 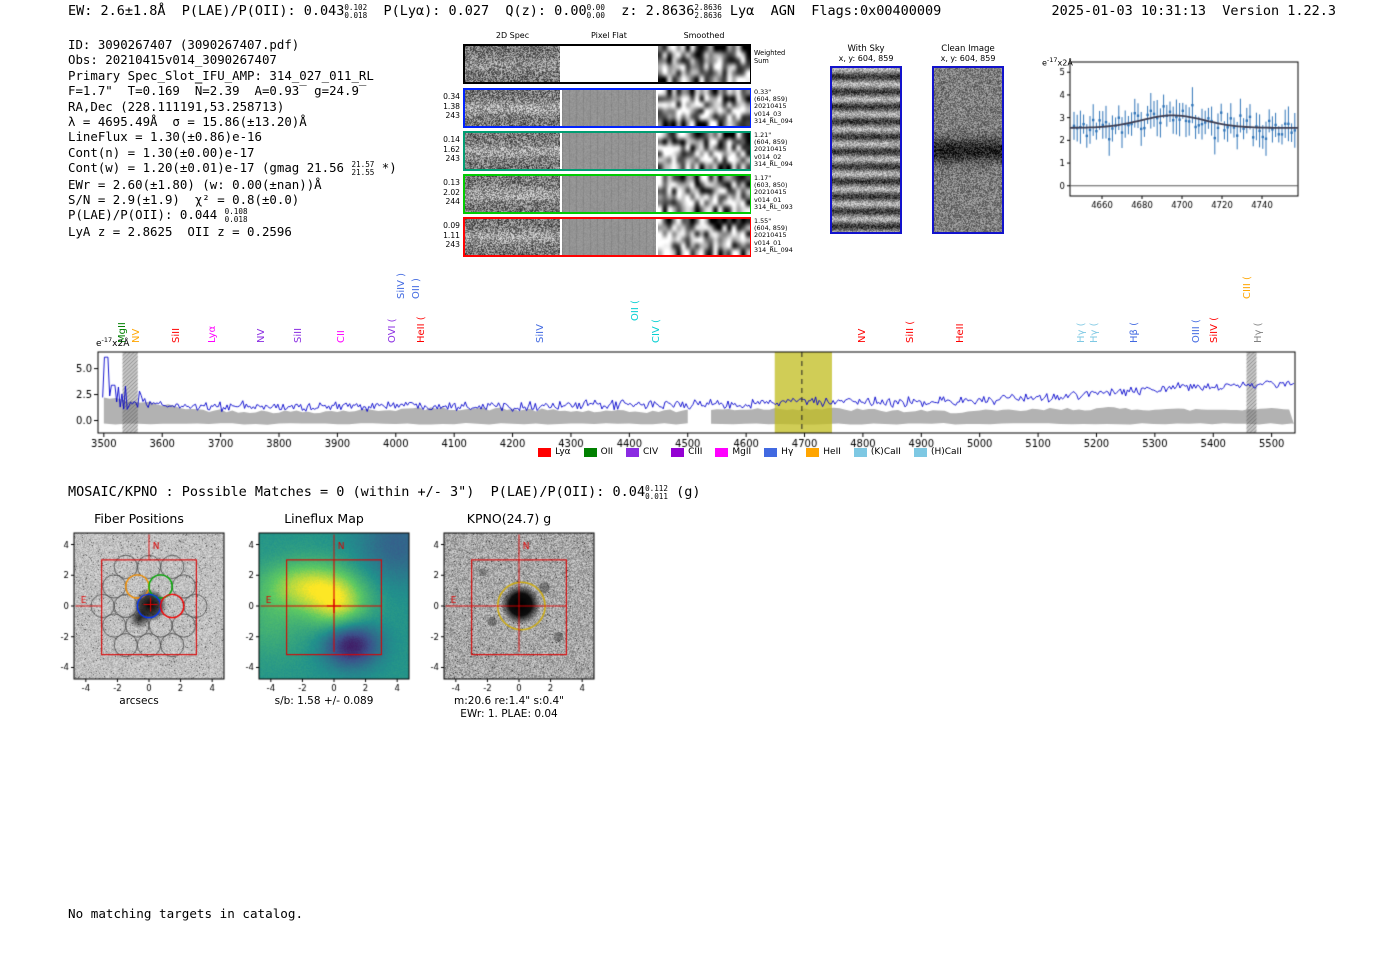 I want to click on info-line: Cont(n) = 1.30(±0.00)e-17, so click(x=232, y=152).